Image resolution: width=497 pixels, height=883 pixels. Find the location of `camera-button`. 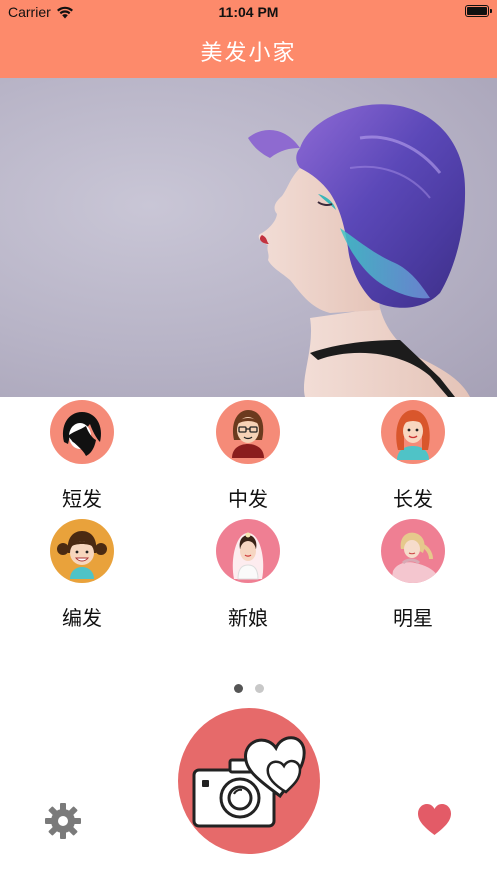

camera-button is located at coordinates (249, 781).